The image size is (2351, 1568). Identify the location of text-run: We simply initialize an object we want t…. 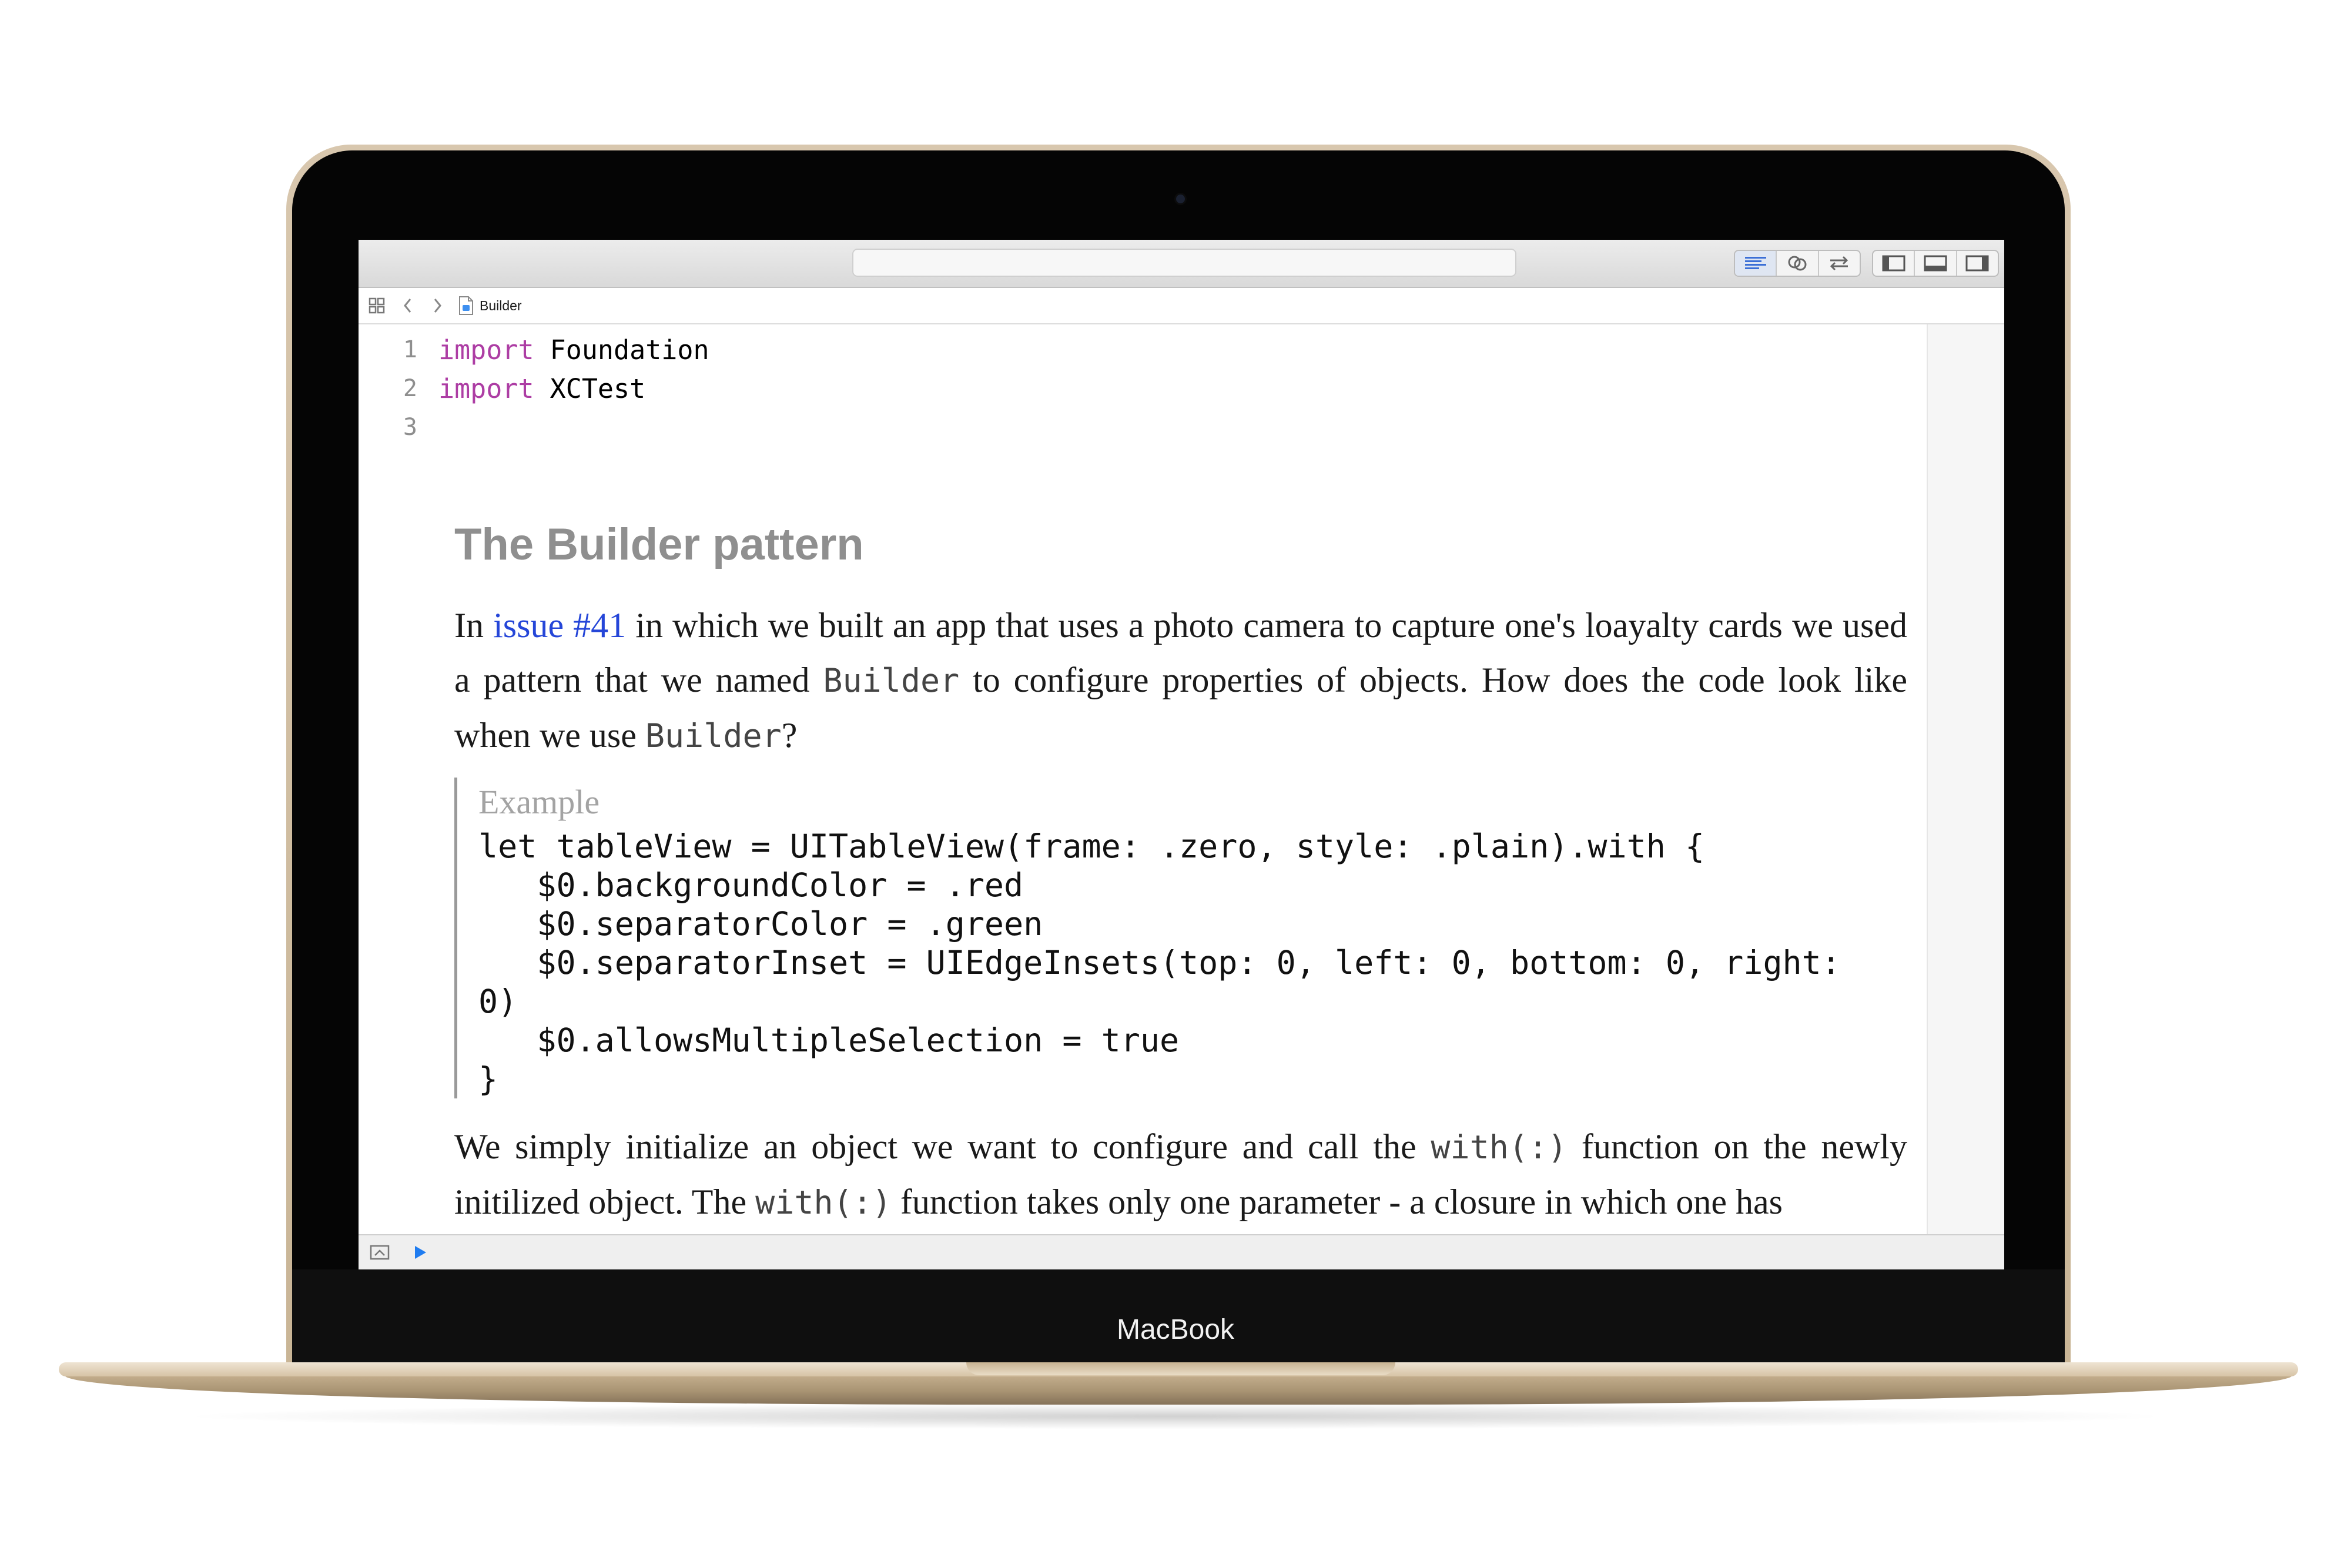
(942, 1146).